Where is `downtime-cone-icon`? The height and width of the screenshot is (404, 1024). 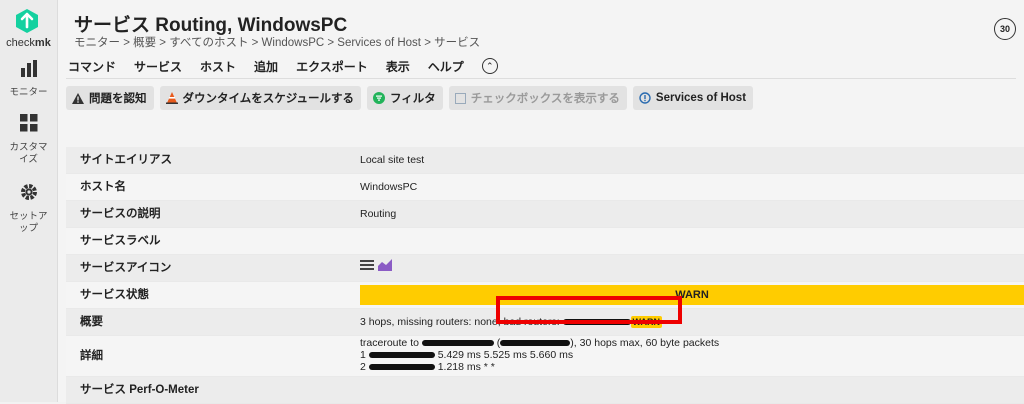
downtime-cone-icon is located at coordinates (171, 98).